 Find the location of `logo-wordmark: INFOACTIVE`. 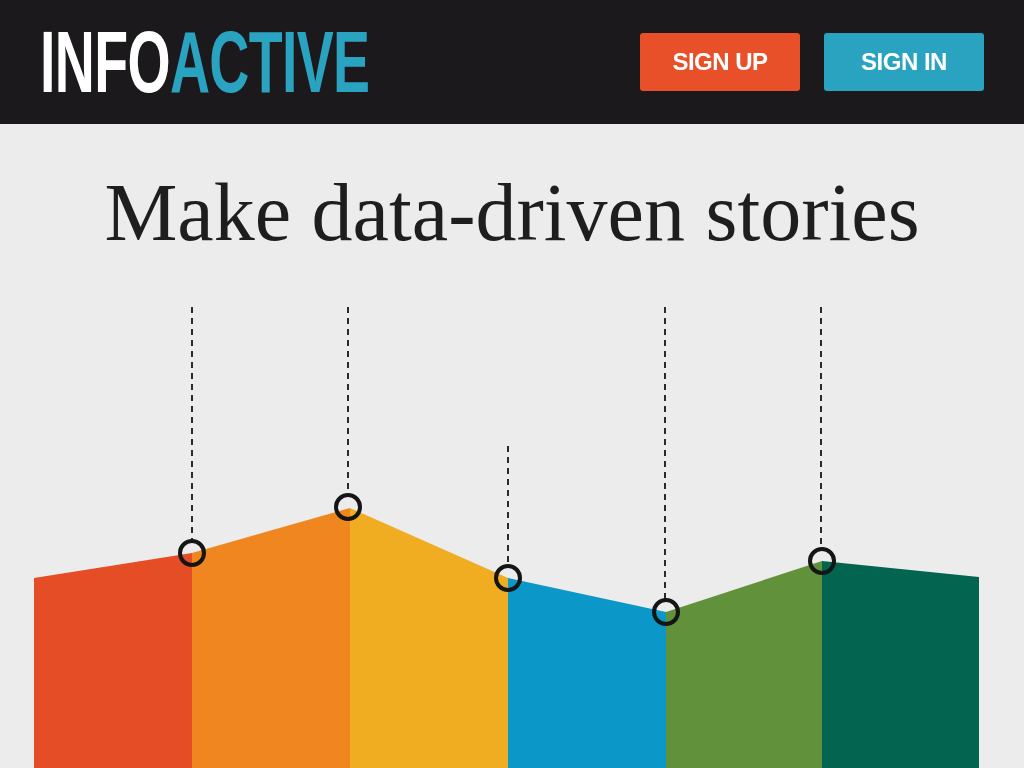

logo-wordmark: INFOACTIVE is located at coordinates (205, 62).